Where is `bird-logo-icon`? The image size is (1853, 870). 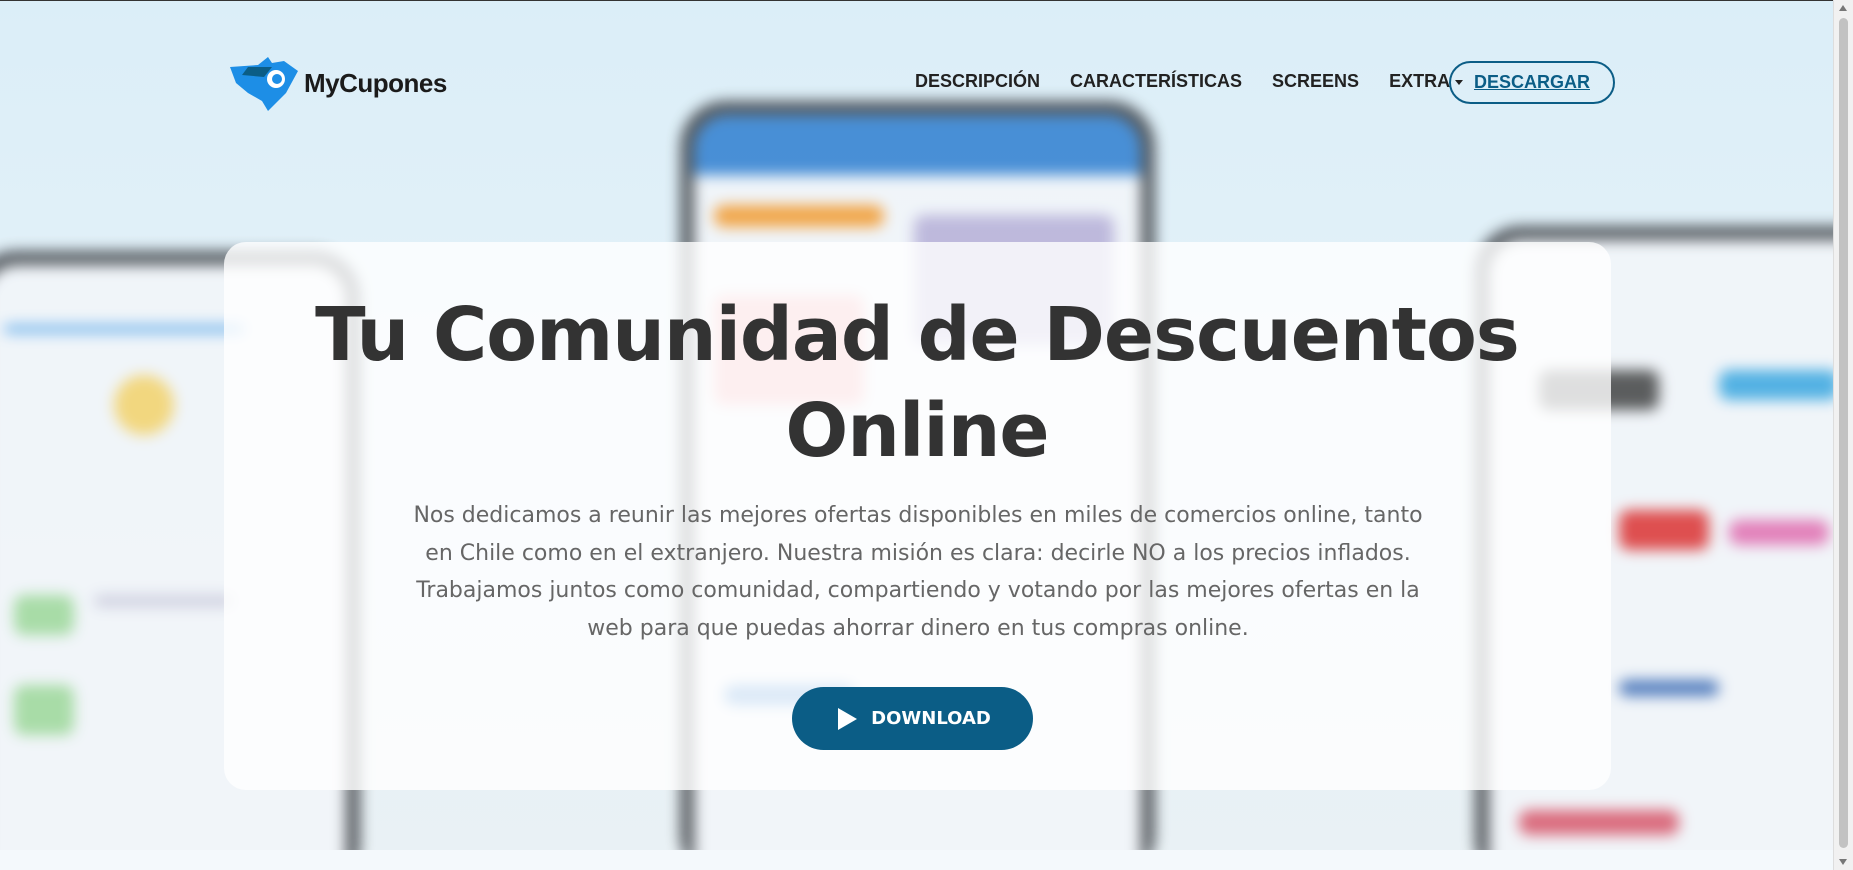
bird-logo-icon is located at coordinates (264, 84).